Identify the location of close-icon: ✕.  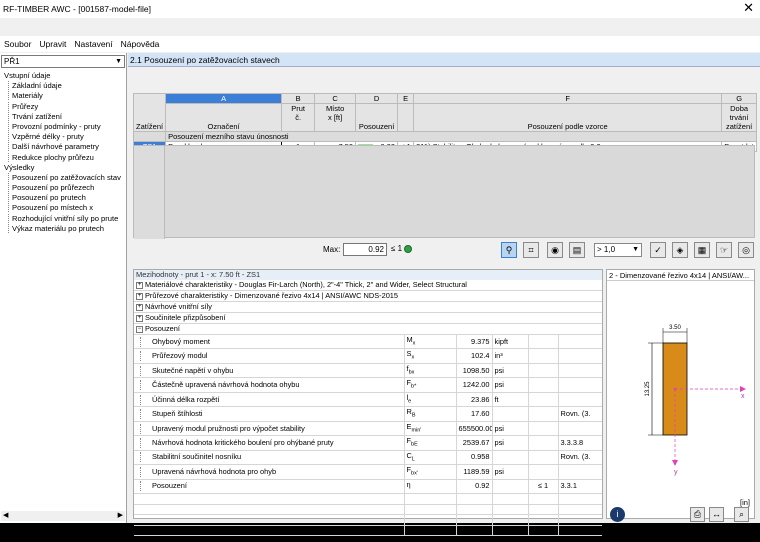
(748, 8).